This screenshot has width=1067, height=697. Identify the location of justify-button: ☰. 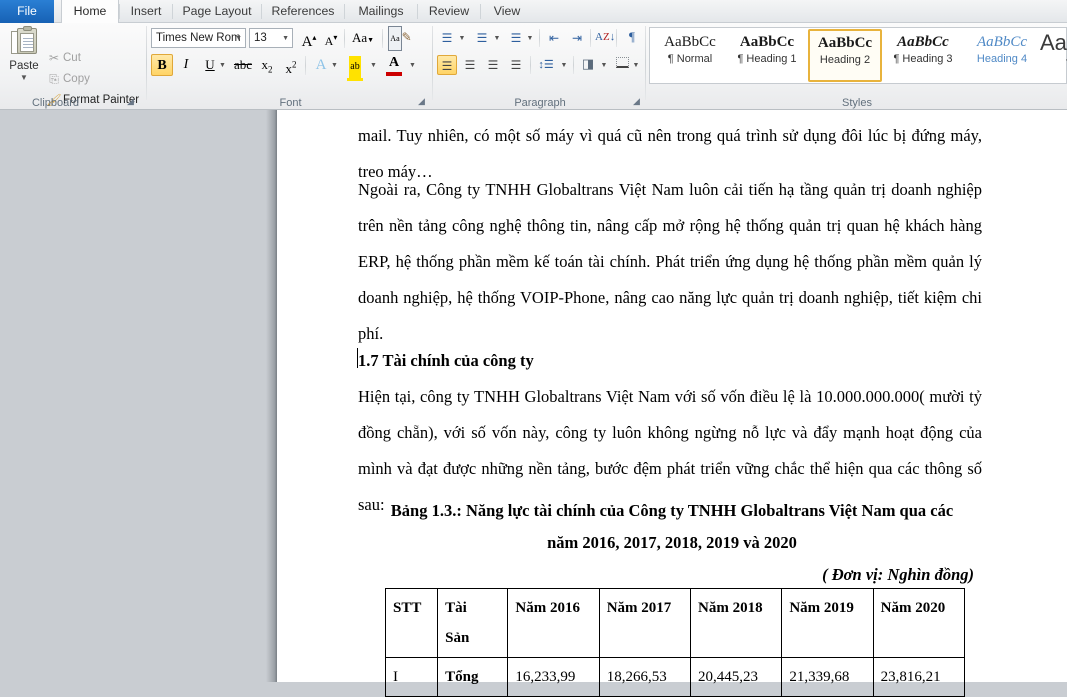
(516, 65).